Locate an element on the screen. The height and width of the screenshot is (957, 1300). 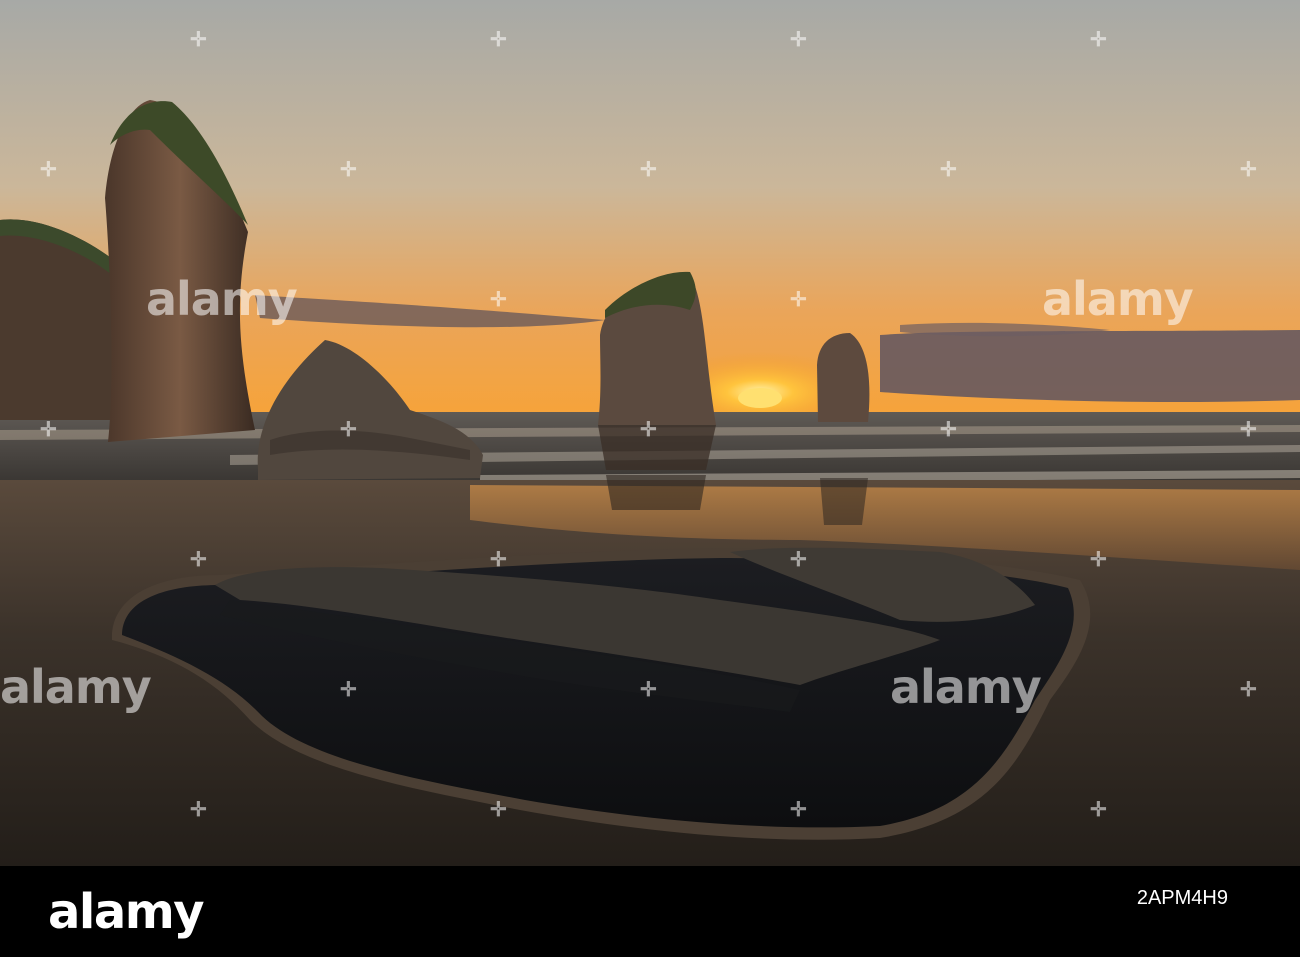
footer-logo: alamy is located at coordinates (126, 912).